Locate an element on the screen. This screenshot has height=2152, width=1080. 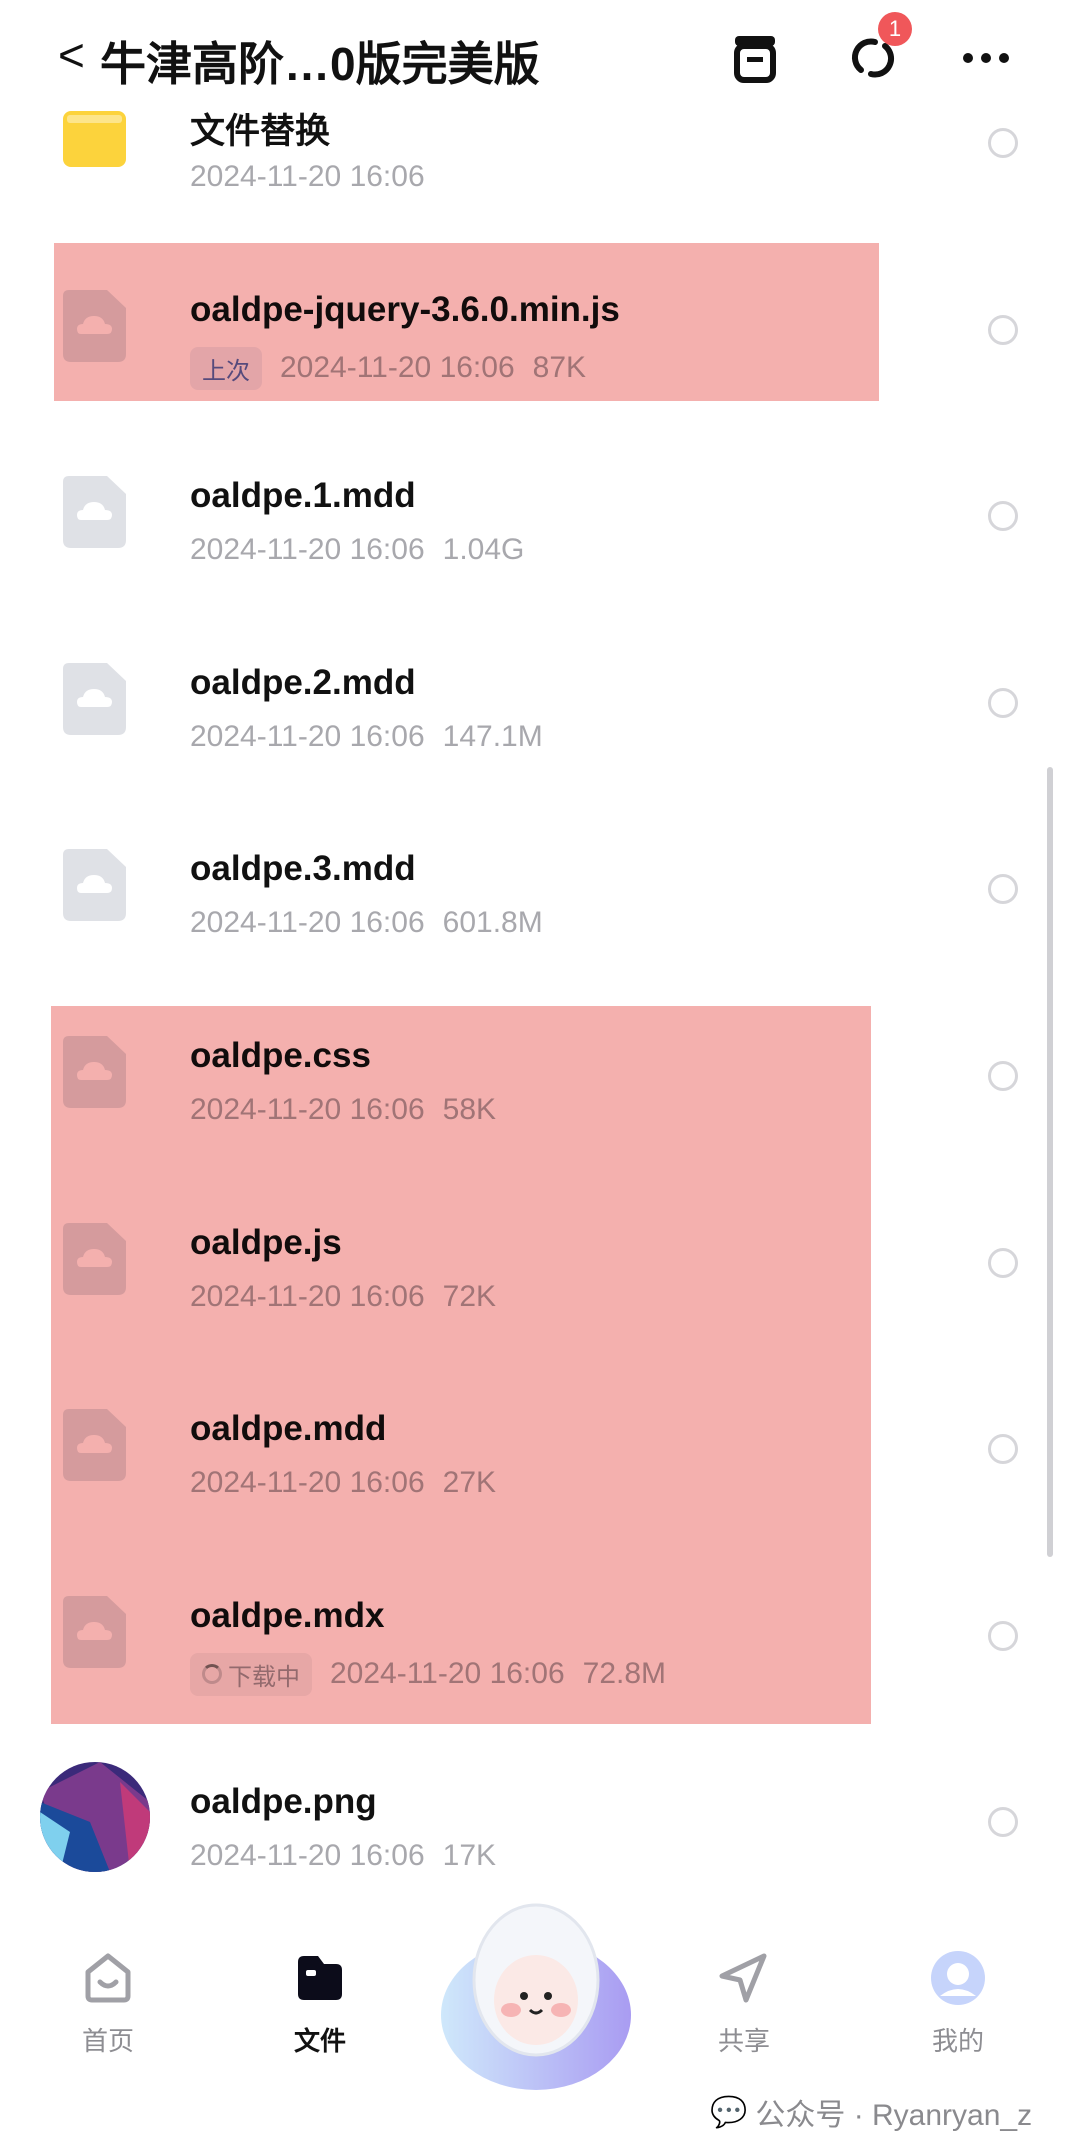
file-name: oaldpe.png is located at coordinates (283, 1802).